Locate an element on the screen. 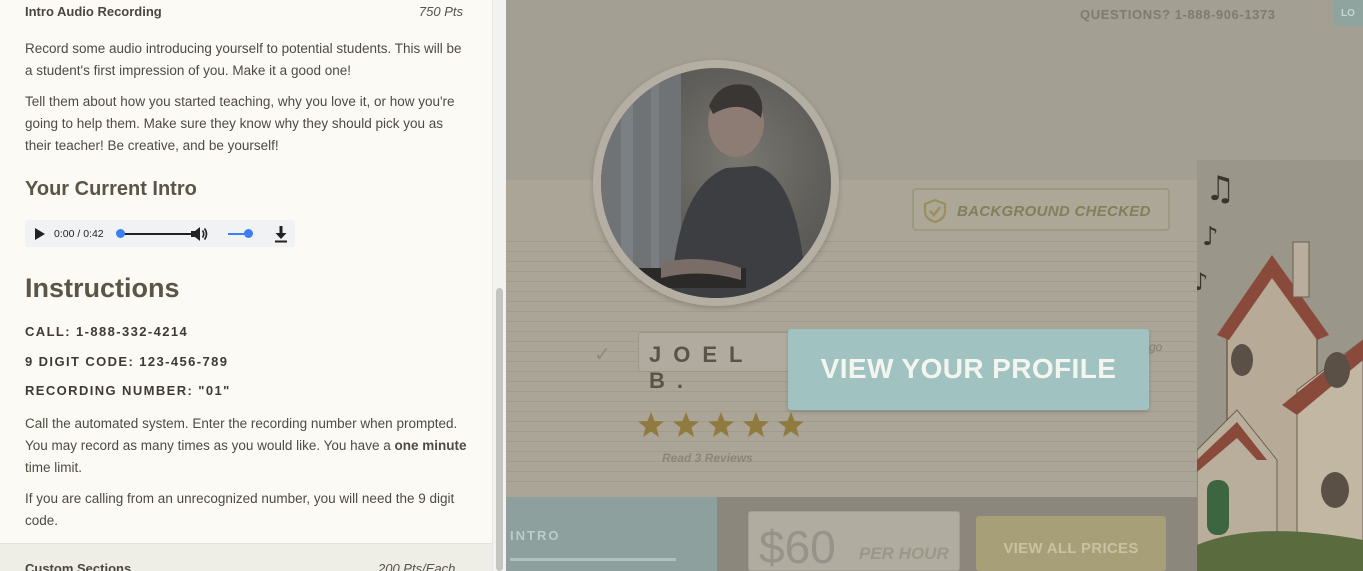 The image size is (1363, 571). call-number: CALL: 1-888-332-4214 is located at coordinates (107, 331).